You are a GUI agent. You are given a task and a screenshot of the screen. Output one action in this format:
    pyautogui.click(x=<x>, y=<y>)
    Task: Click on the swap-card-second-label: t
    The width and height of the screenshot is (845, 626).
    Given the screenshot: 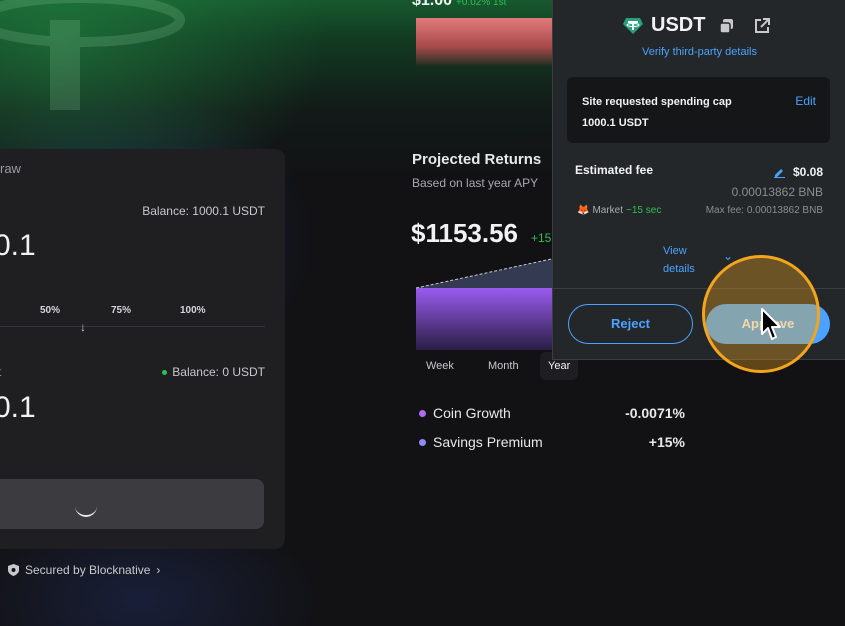 What is the action you would take?
    pyautogui.click(x=0, y=372)
    